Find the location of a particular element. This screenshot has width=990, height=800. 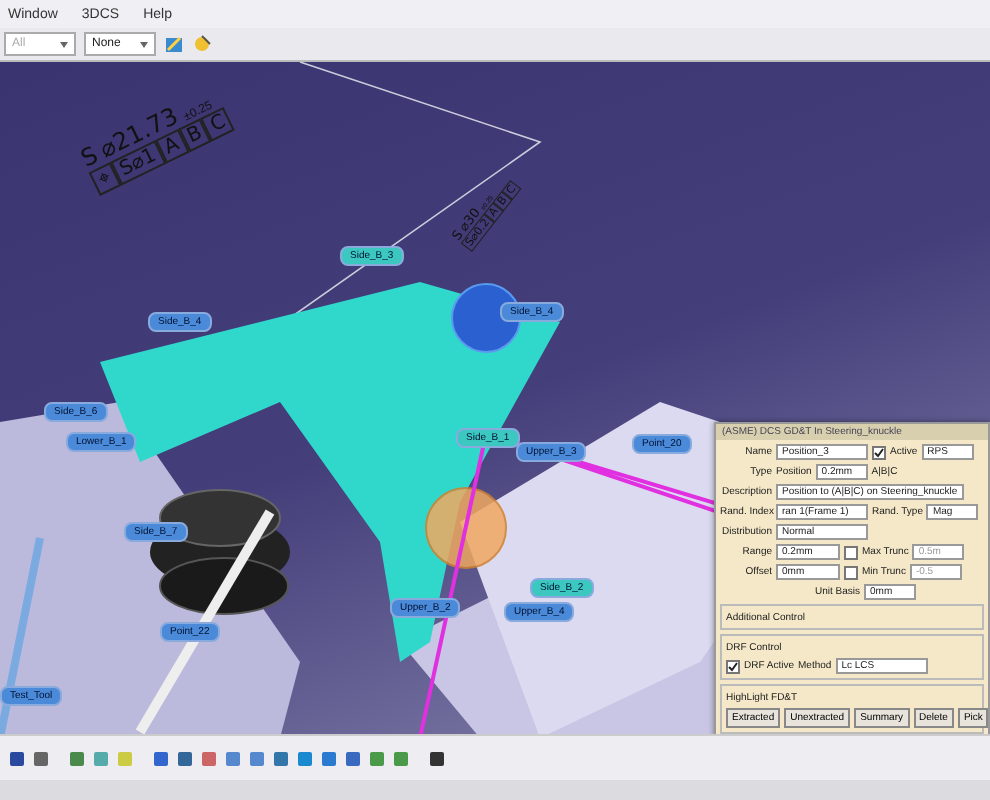

caret-icon is located at coordinates (144, 44).